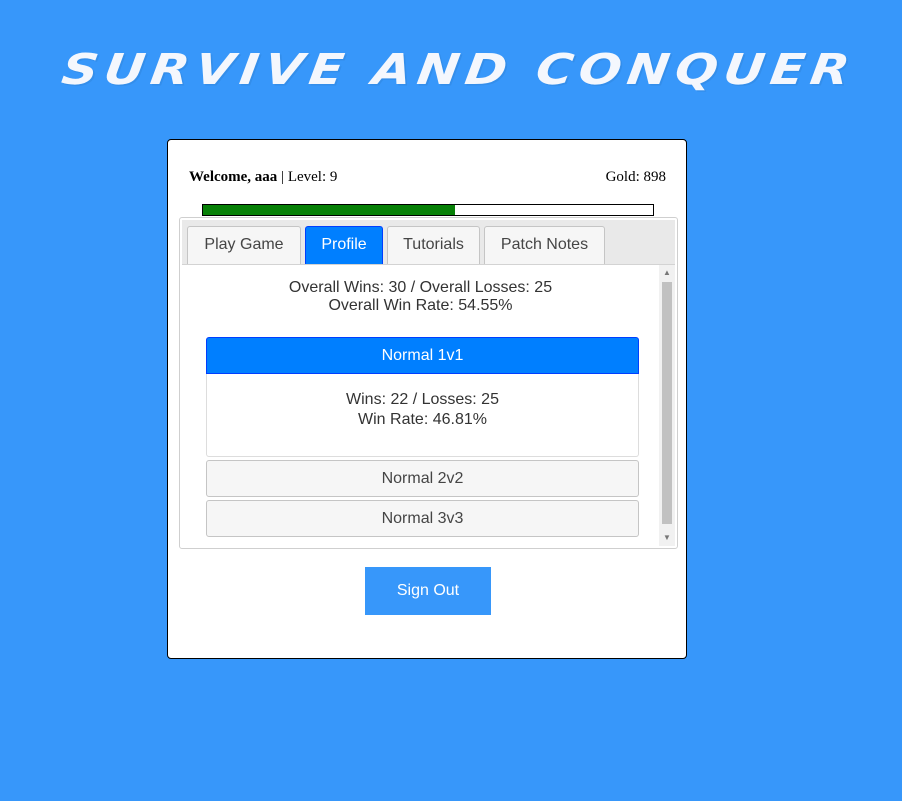 This screenshot has width=902, height=801. What do you see at coordinates (433, 245) in the screenshot?
I see `tab-tutorials: Tutorials` at bounding box center [433, 245].